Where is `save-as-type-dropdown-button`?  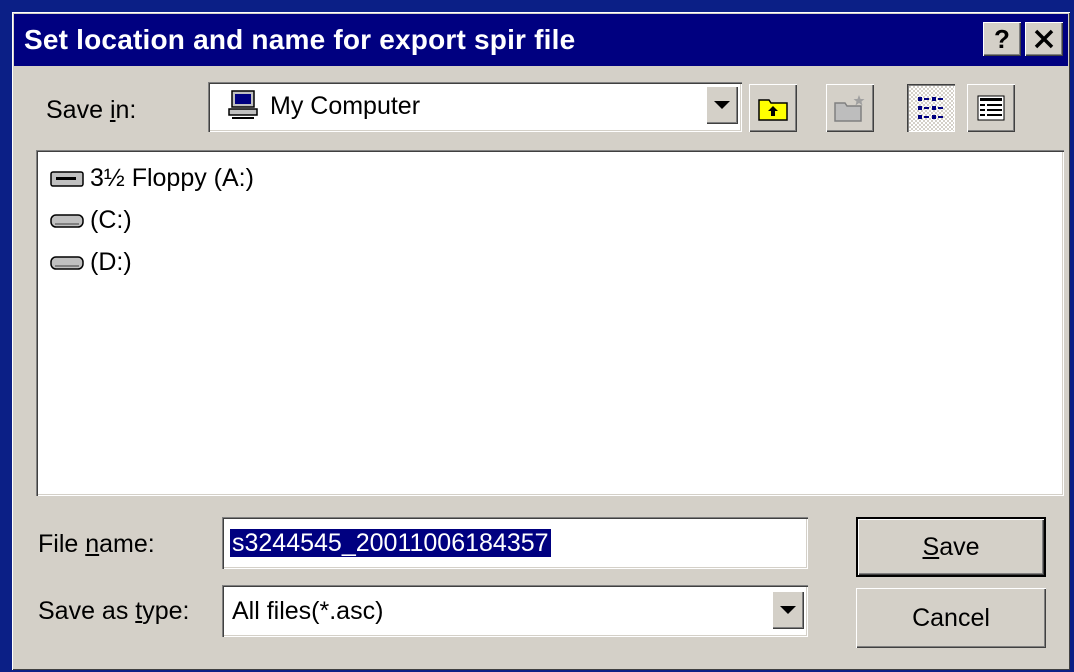 save-as-type-dropdown-button is located at coordinates (788, 610).